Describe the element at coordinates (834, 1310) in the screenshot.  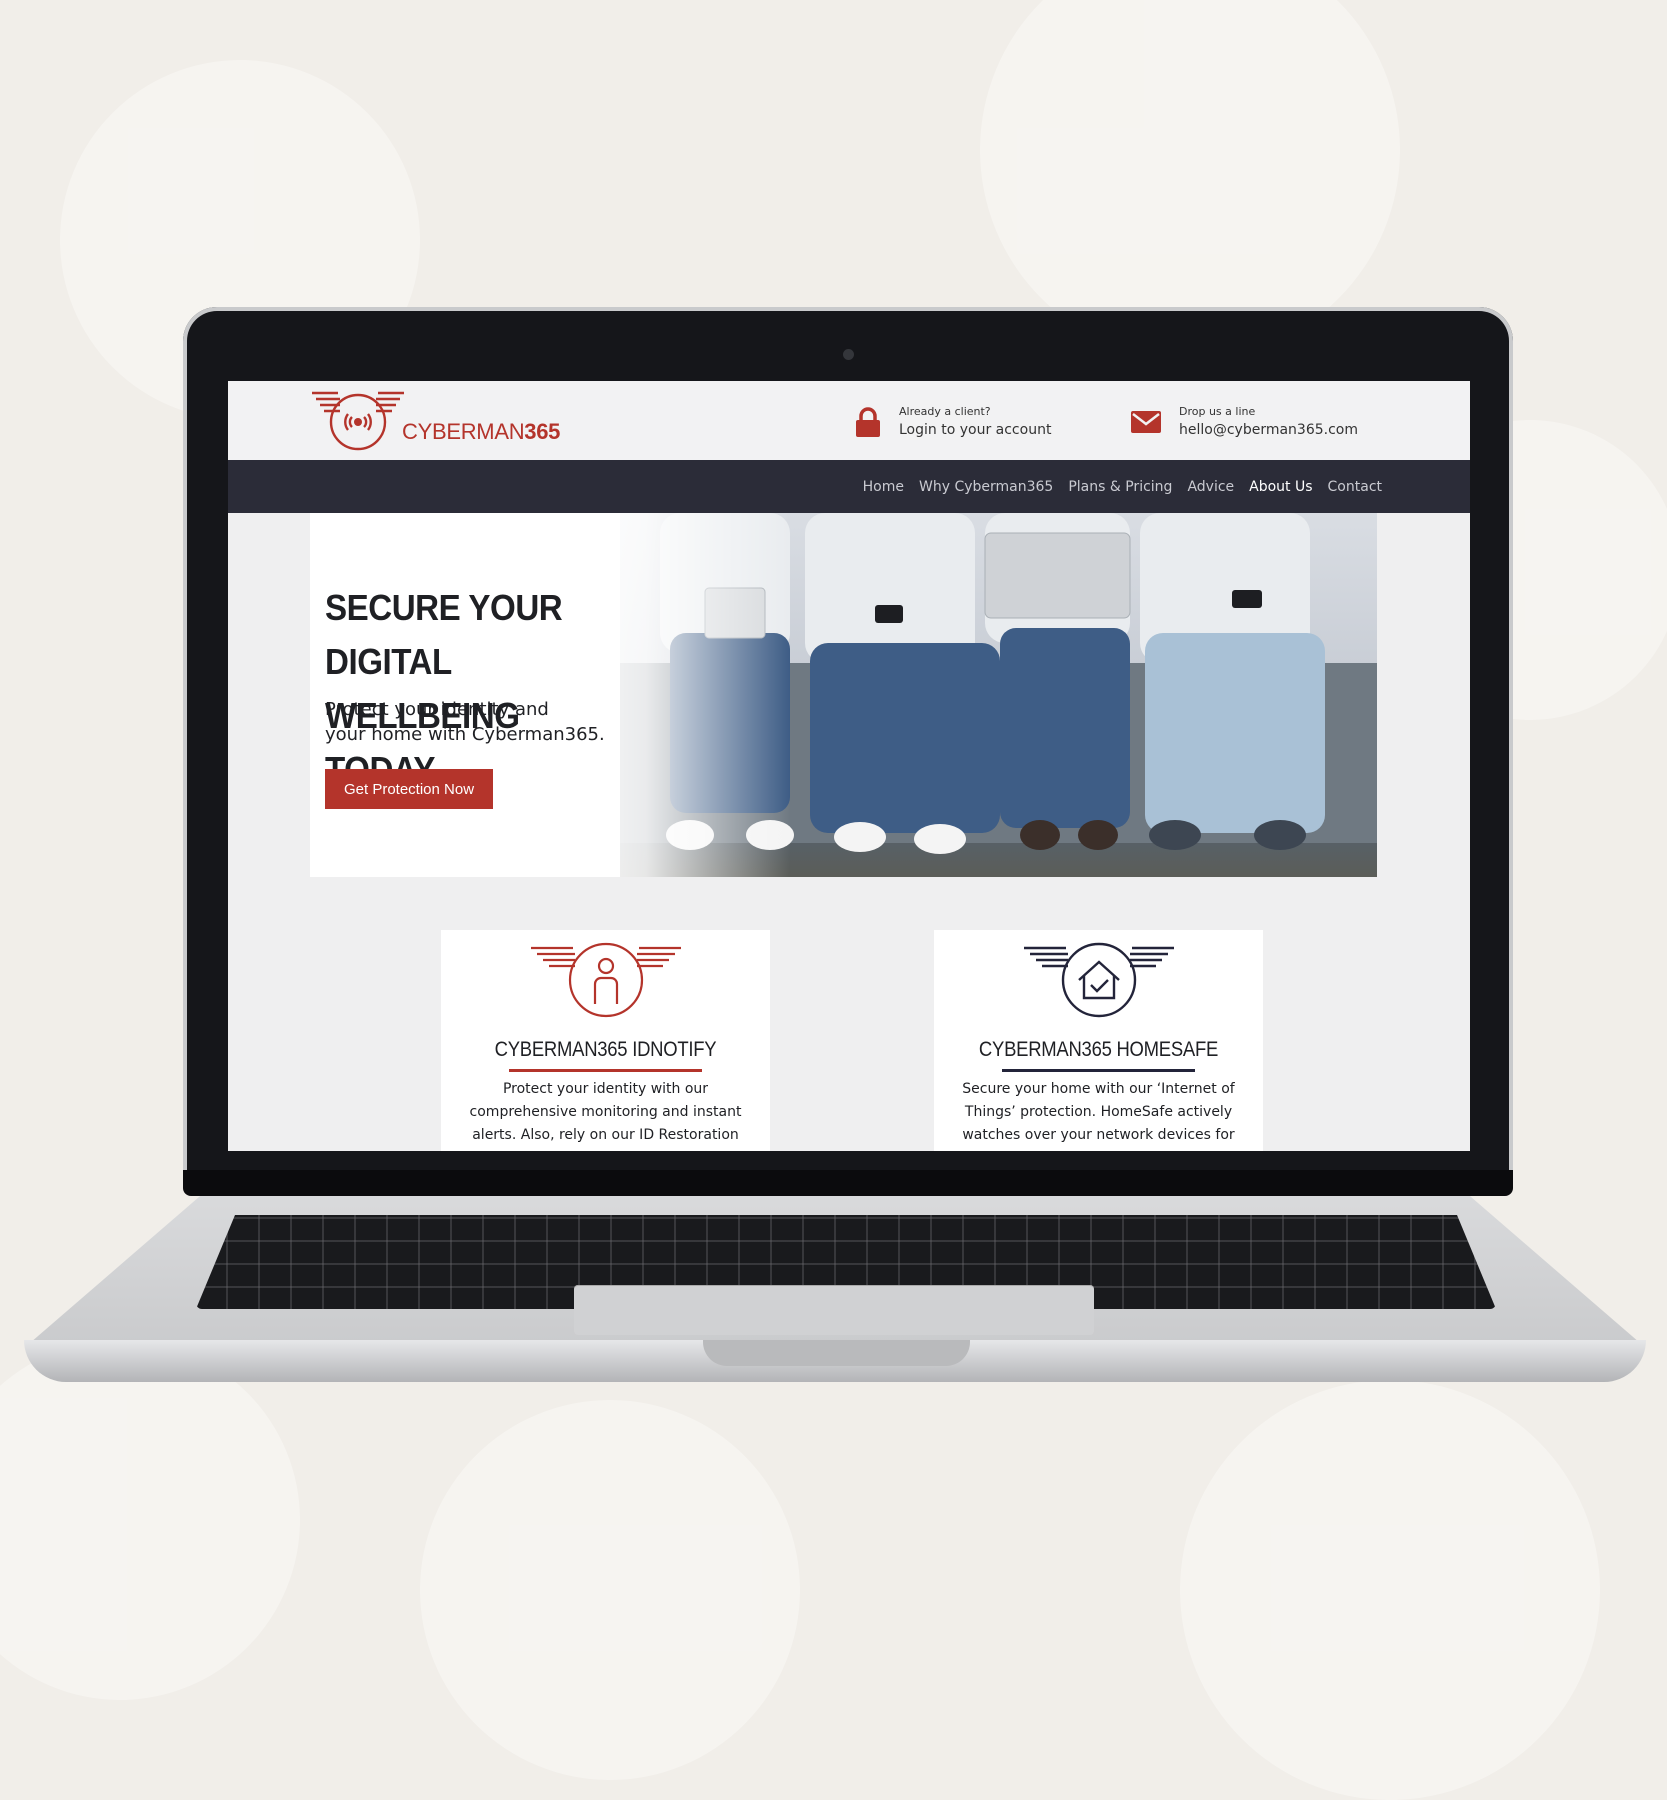
I see `laptop-trackpad` at that location.